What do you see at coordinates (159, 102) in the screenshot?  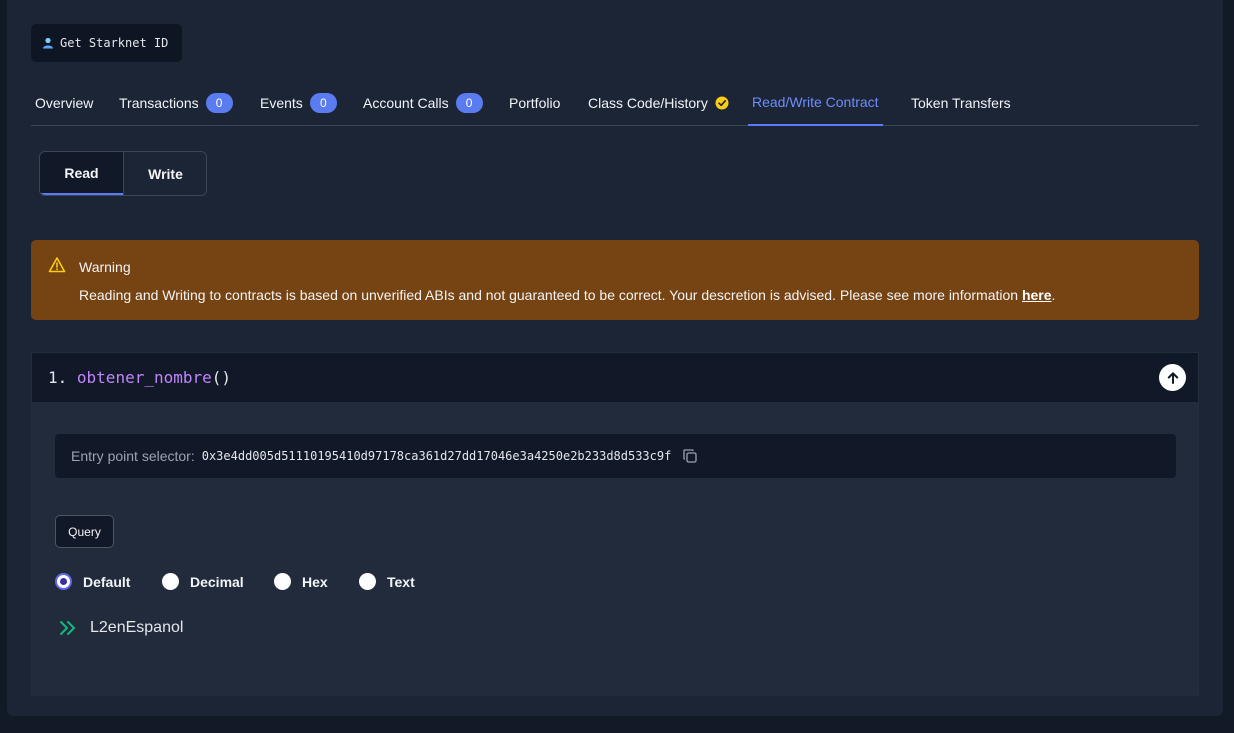 I see `tab-label: Transactions` at bounding box center [159, 102].